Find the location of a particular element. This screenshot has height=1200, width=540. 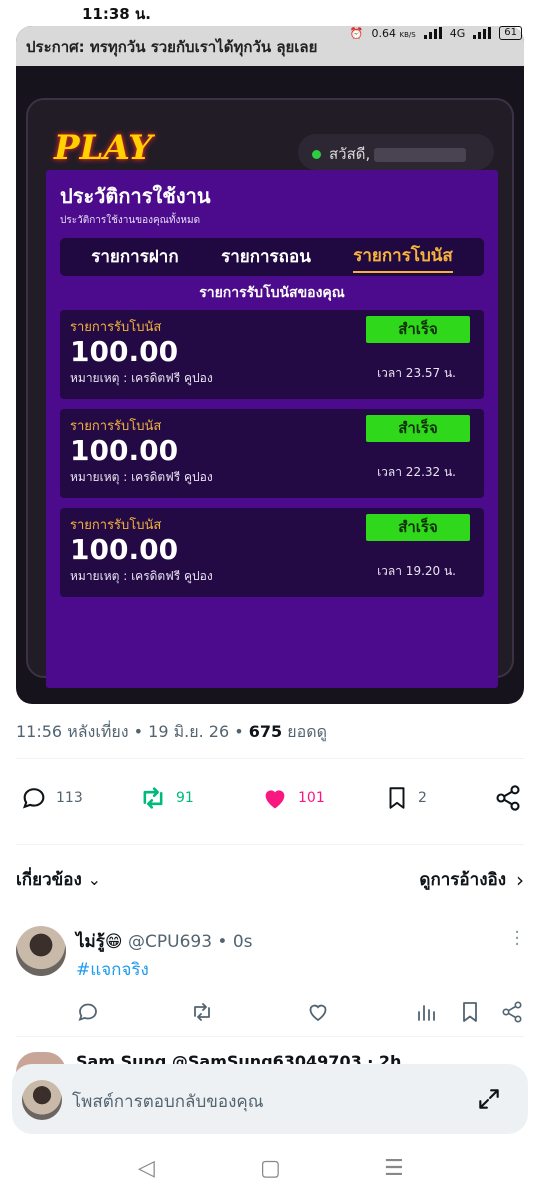

expand-icon is located at coordinates (489, 1099).